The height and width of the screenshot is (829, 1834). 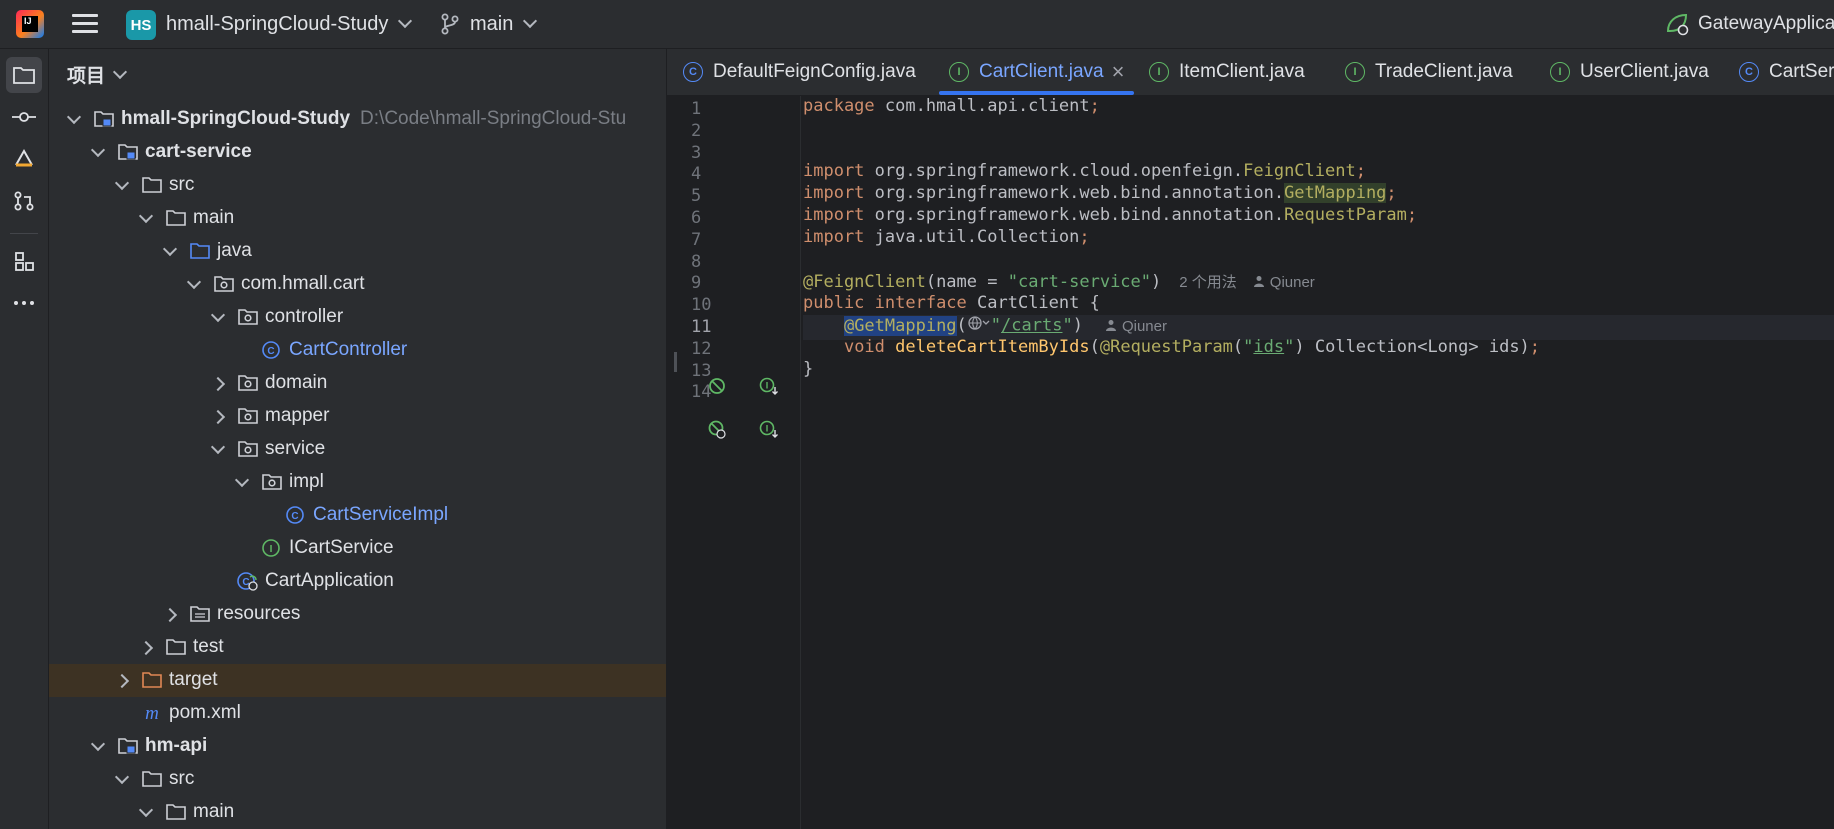 I want to click on tree-row: impl, so click(x=357, y=482).